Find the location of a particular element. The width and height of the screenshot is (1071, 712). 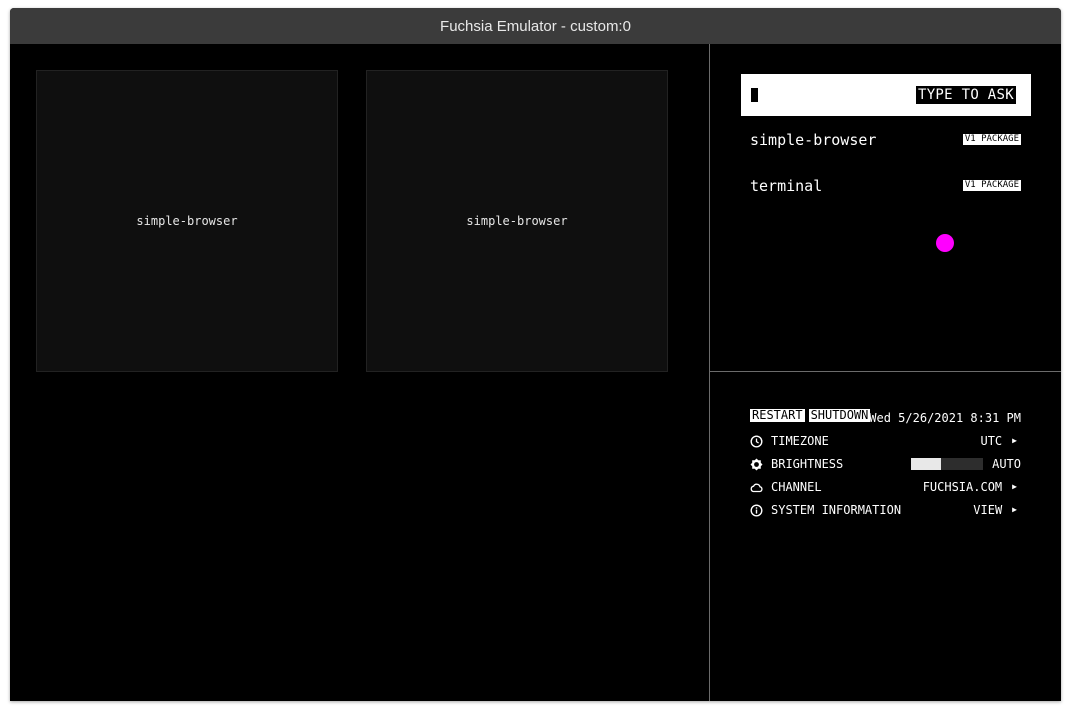

cloud-icon is located at coordinates (756, 487).